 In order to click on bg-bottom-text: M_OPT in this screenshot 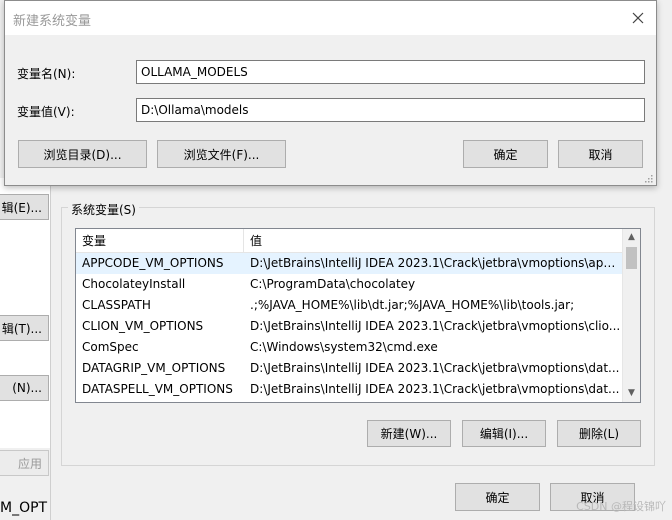, I will do `click(24, 508)`.